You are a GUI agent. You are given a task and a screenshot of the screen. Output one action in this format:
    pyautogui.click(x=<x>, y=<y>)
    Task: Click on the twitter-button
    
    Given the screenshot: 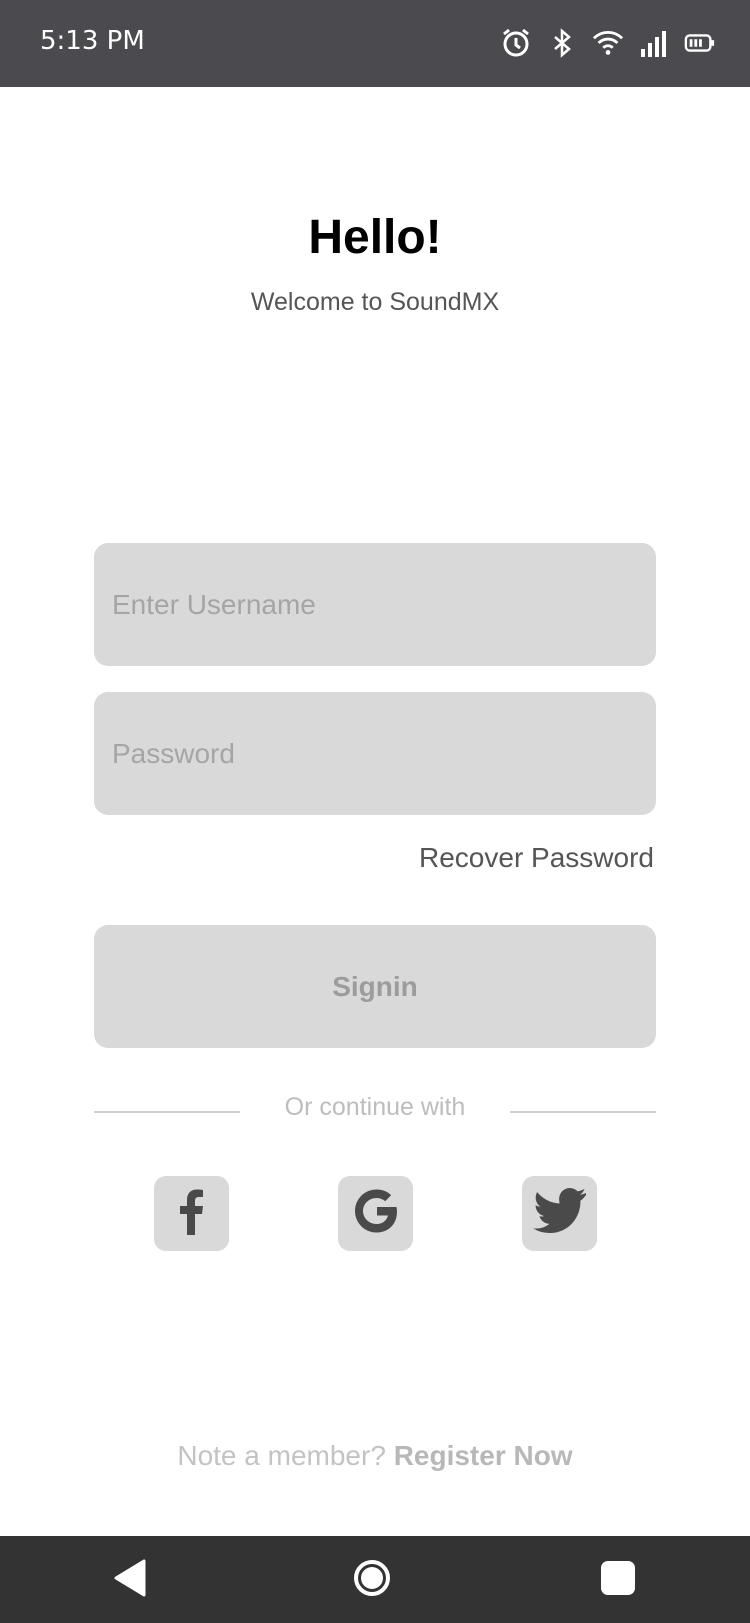 What is the action you would take?
    pyautogui.click(x=559, y=1213)
    